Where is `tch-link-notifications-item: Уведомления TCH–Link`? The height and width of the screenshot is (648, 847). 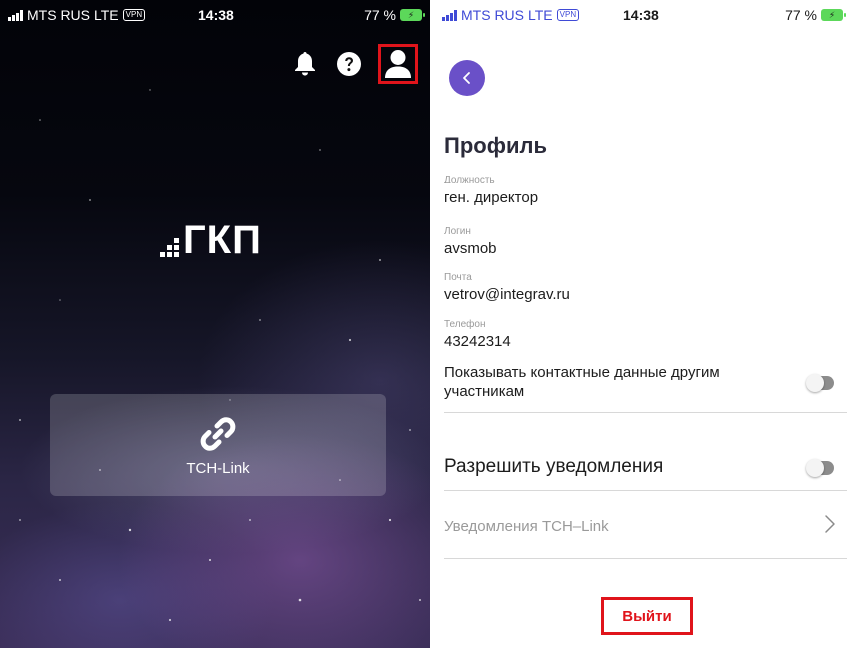 tch-link-notifications-item: Уведомления TCH–Link is located at coordinates (526, 526).